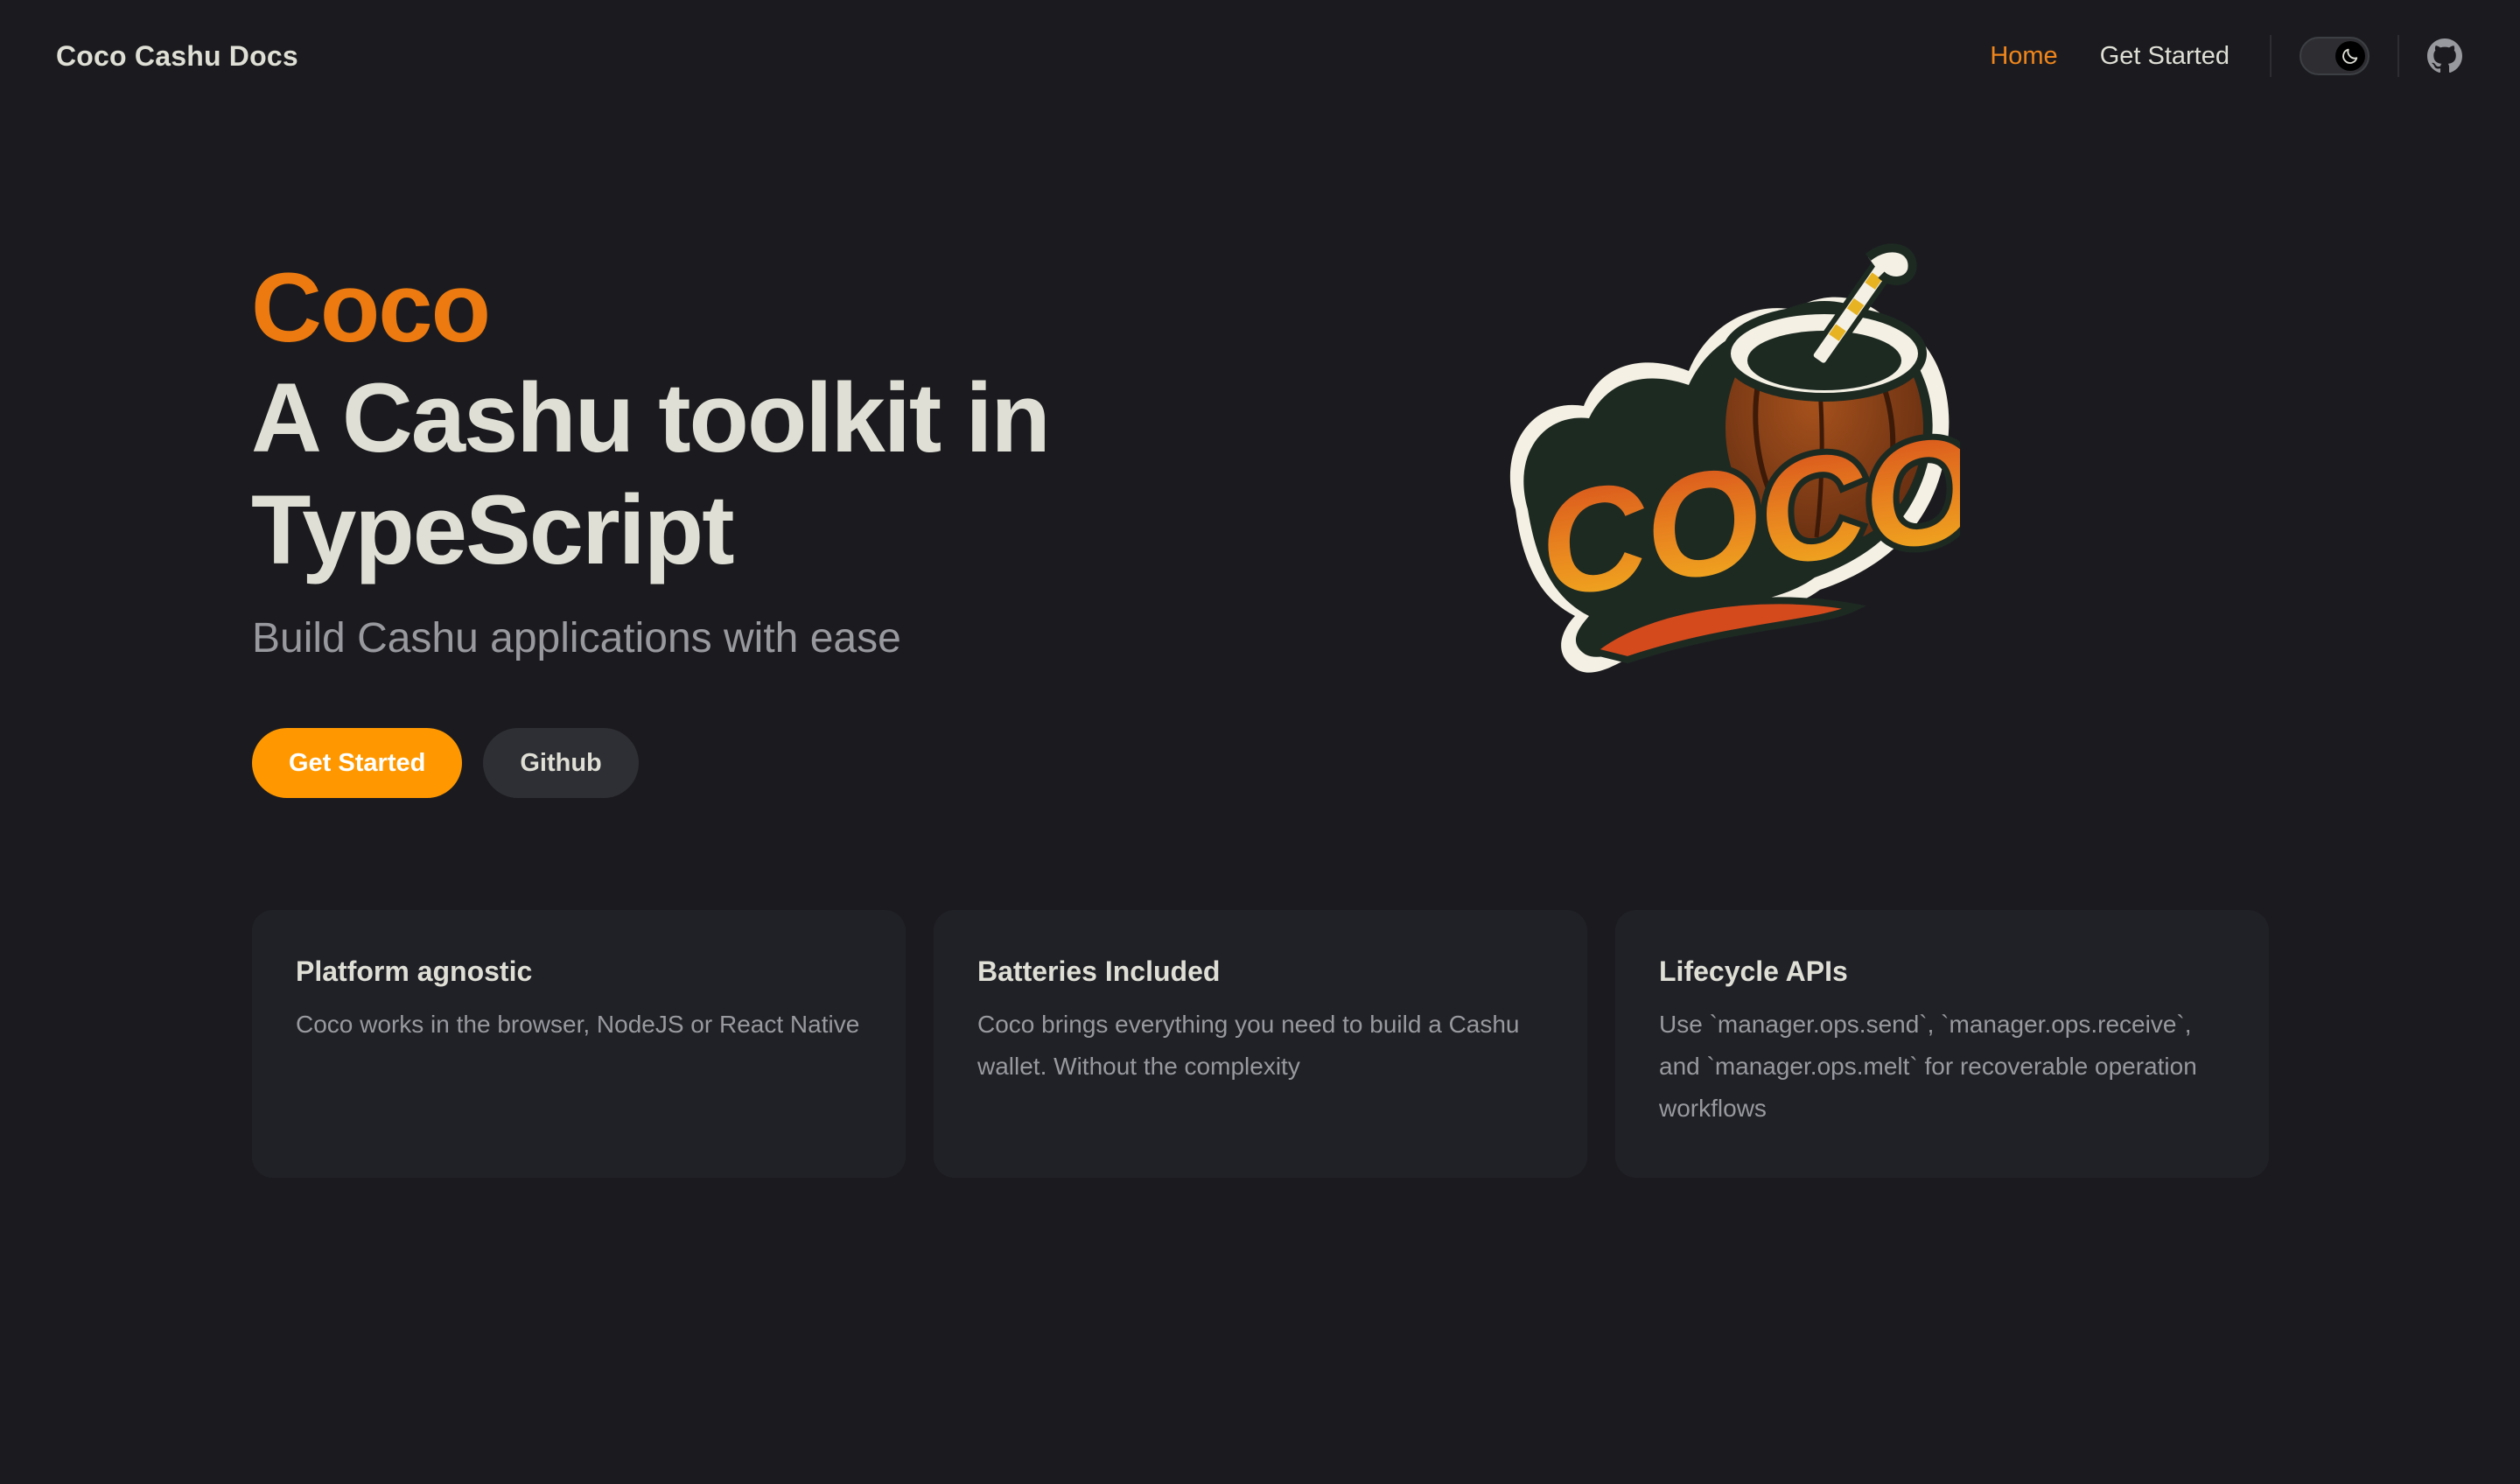 The image size is (2520, 1484). I want to click on hero-actions: Get Started Github, so click(445, 763).